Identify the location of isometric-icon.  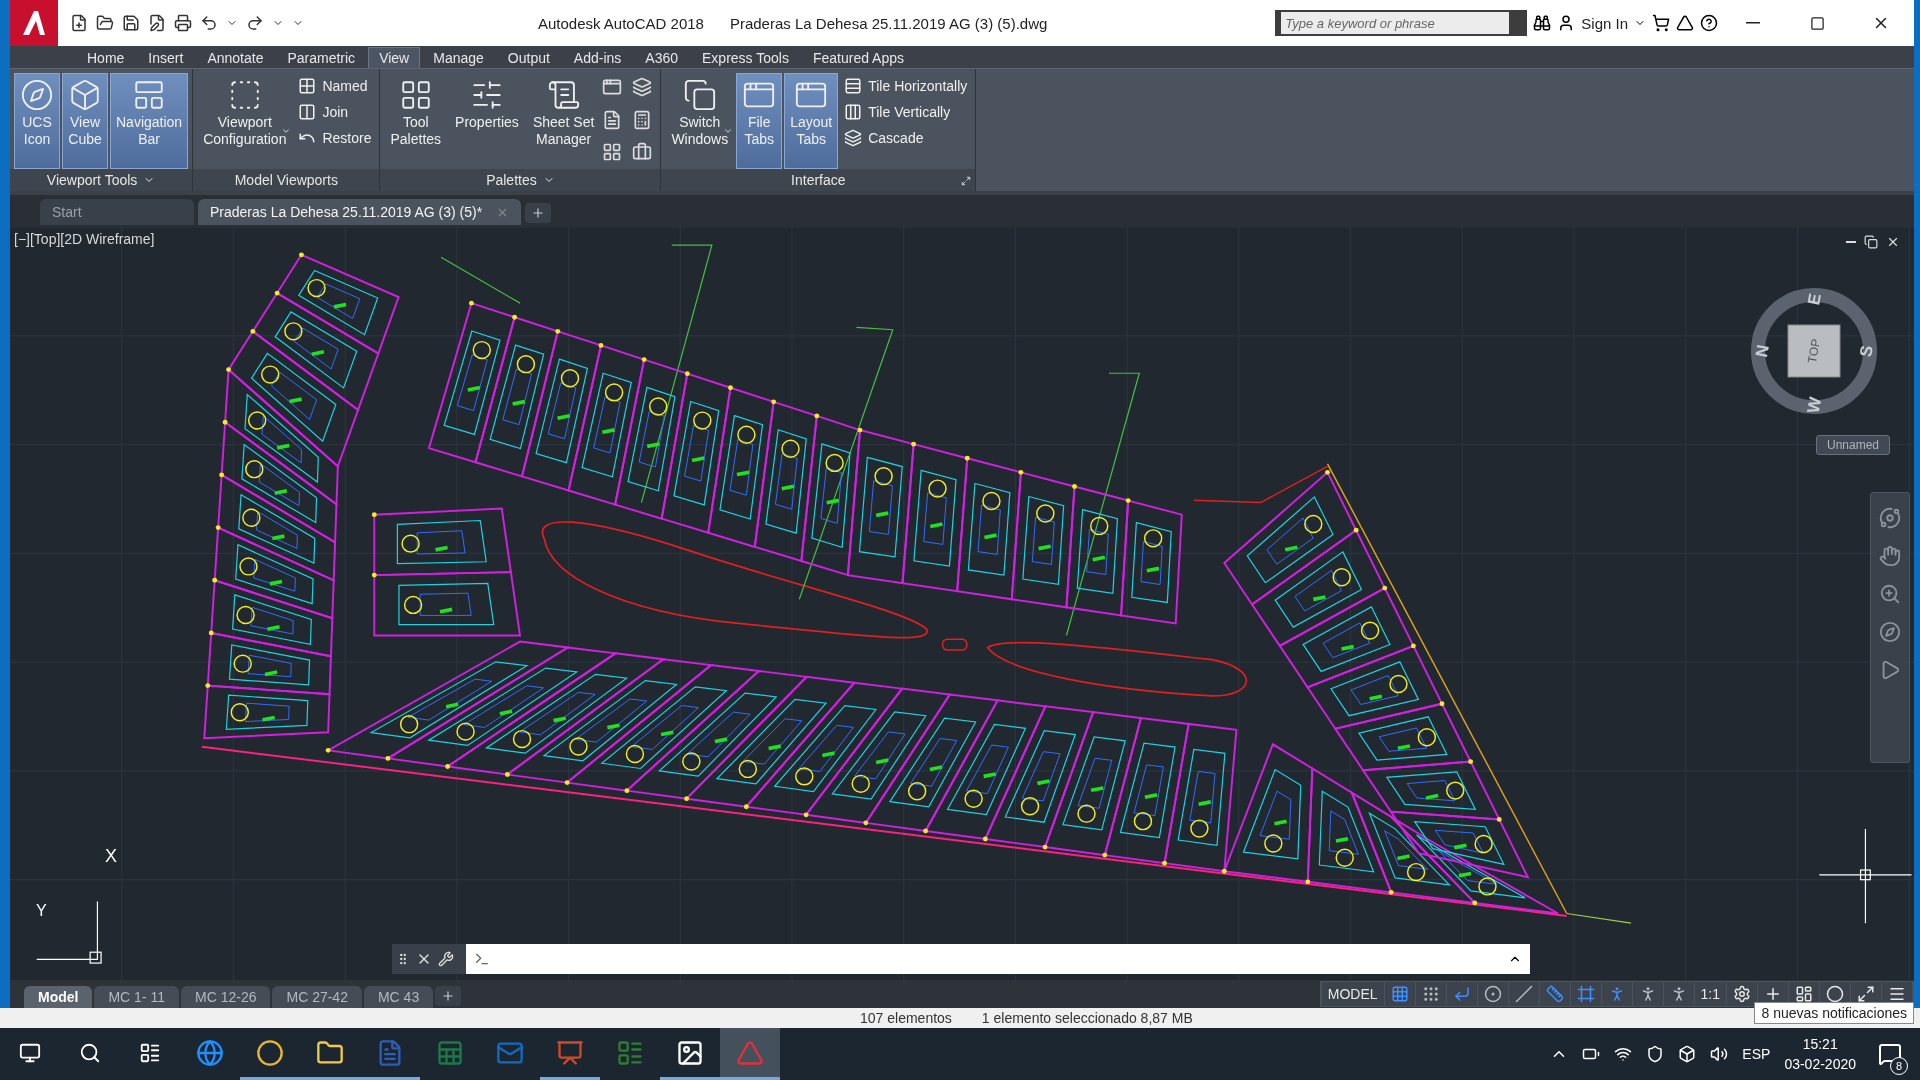
(1523, 994).